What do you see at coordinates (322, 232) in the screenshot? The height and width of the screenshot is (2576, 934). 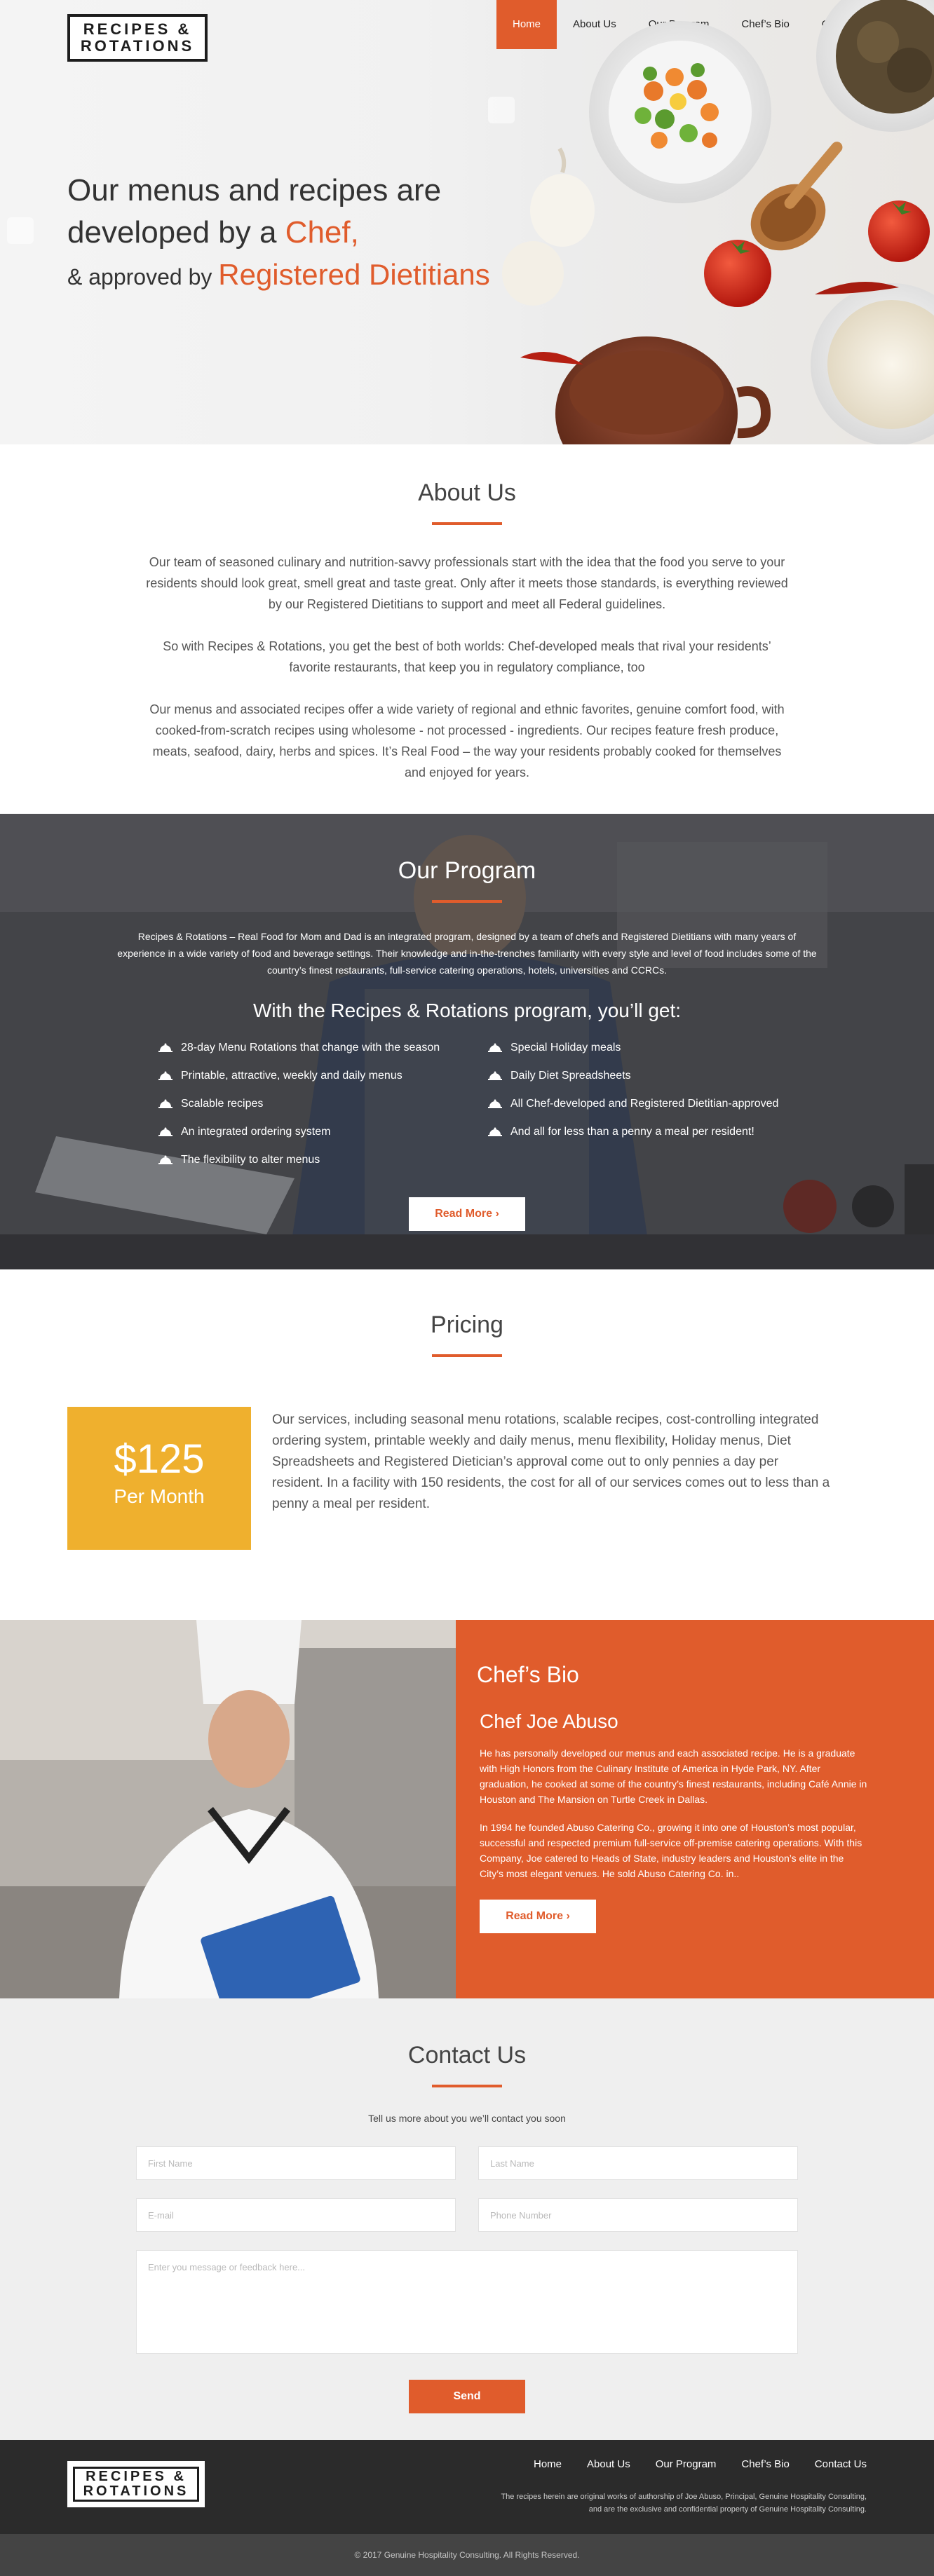 I see `hero-chef-accent: Chef,` at bounding box center [322, 232].